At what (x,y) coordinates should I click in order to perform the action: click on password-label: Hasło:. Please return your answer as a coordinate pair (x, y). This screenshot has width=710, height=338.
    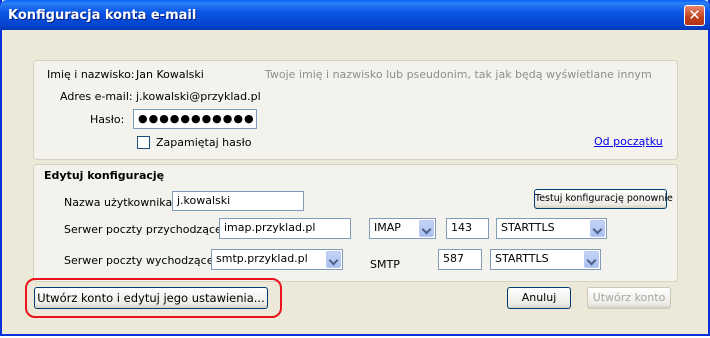
    Looking at the image, I should click on (107, 119).